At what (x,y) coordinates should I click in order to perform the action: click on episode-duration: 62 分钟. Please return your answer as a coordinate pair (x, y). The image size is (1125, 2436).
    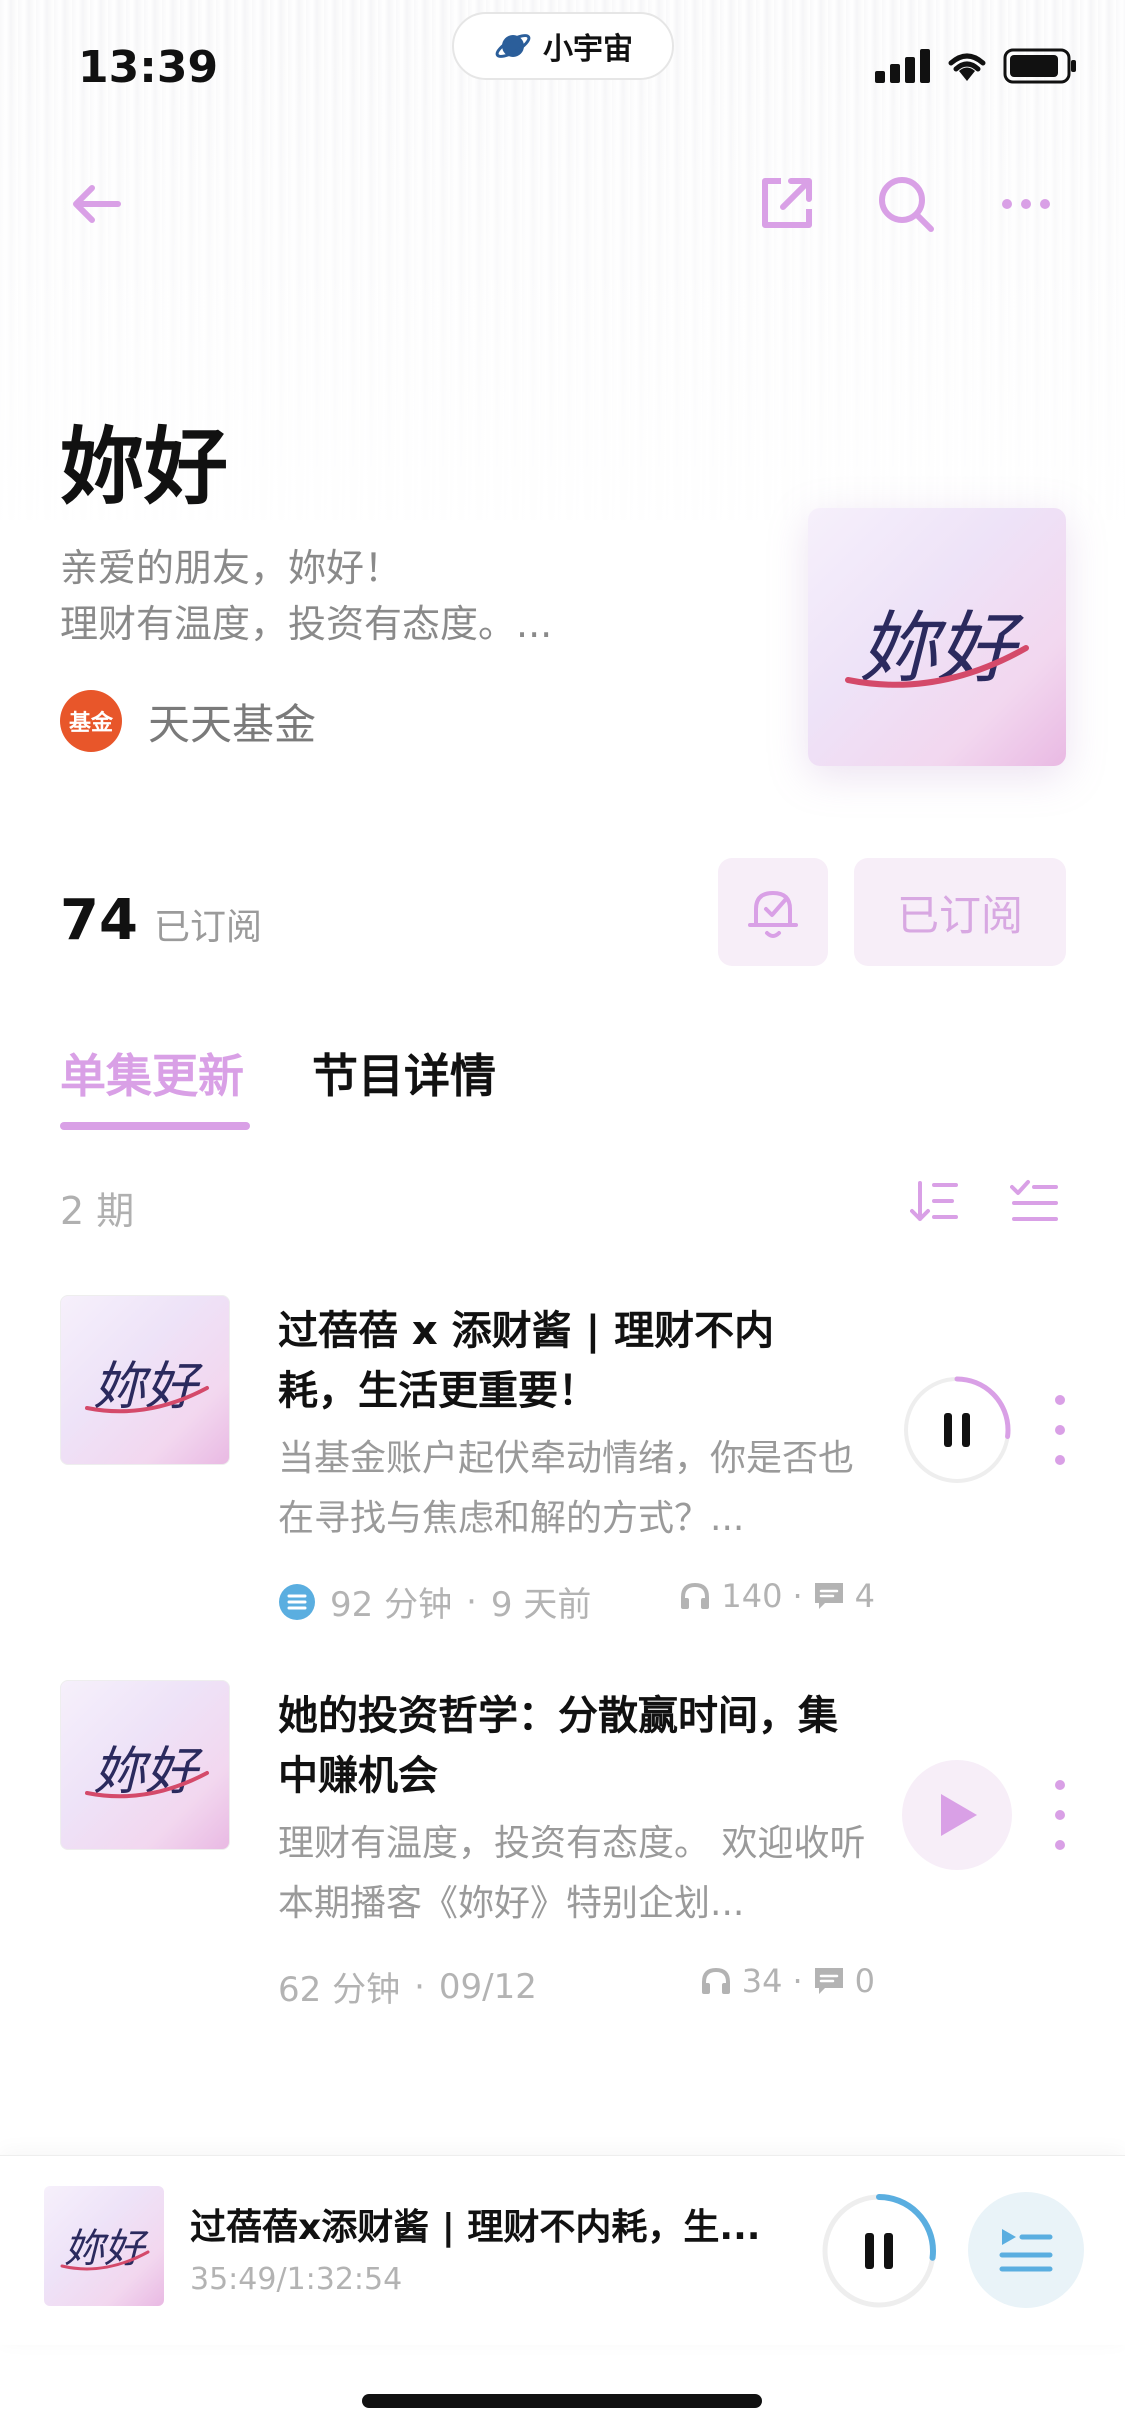
    Looking at the image, I should click on (339, 1990).